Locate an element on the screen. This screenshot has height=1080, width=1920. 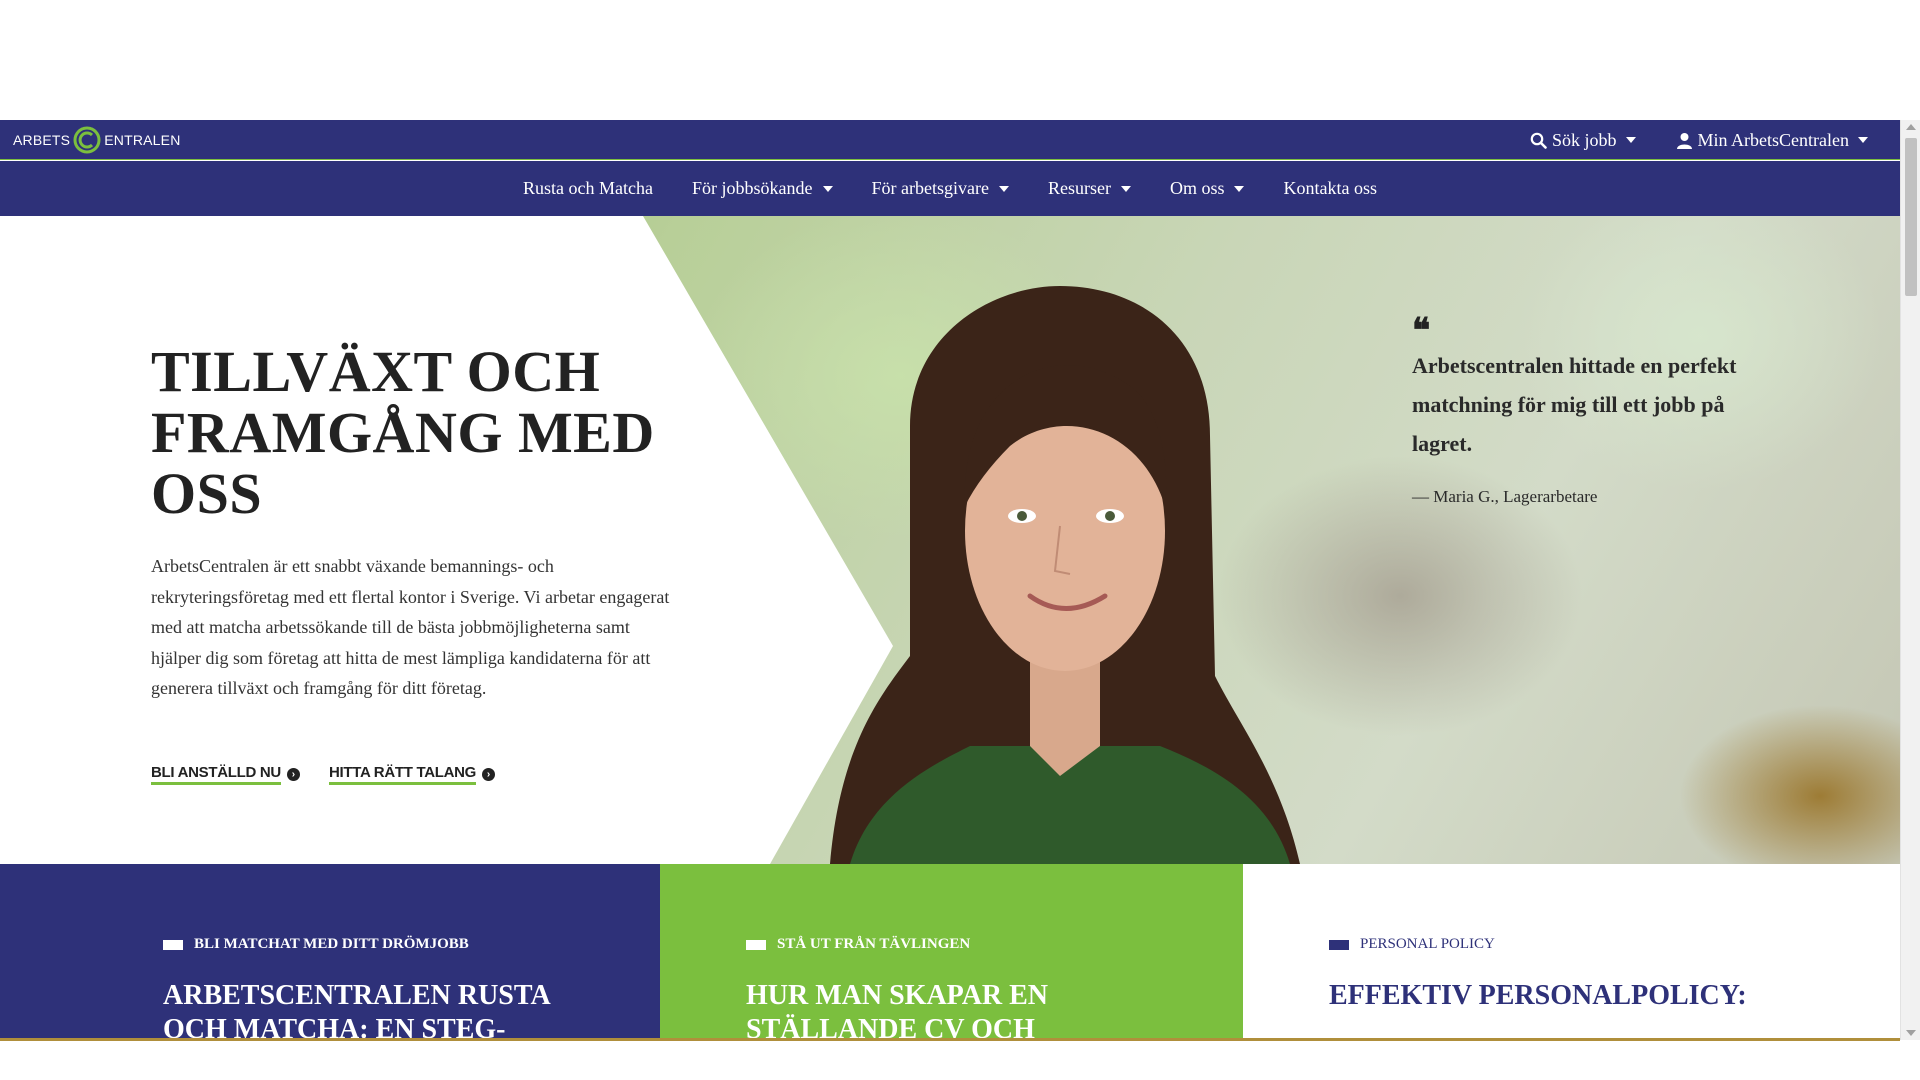
user-icon is located at coordinates (1684, 140).